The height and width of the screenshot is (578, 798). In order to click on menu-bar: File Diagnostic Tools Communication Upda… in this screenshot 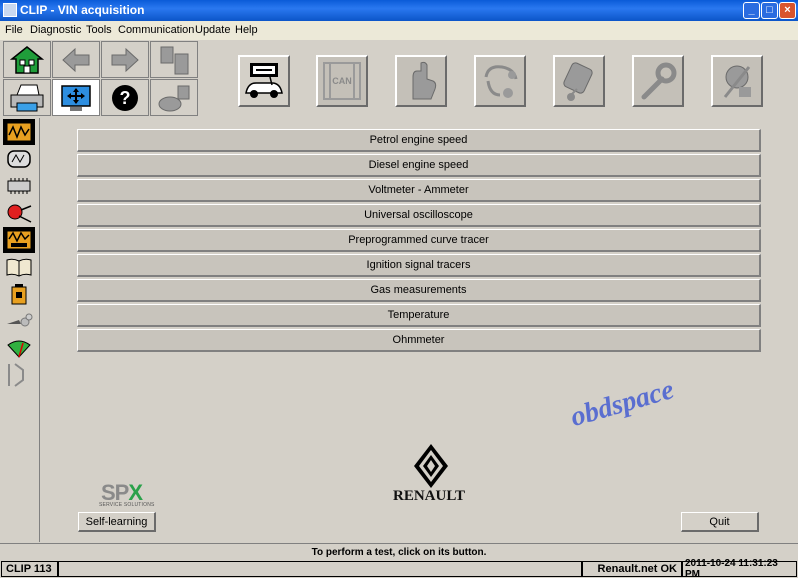, I will do `click(399, 30)`.